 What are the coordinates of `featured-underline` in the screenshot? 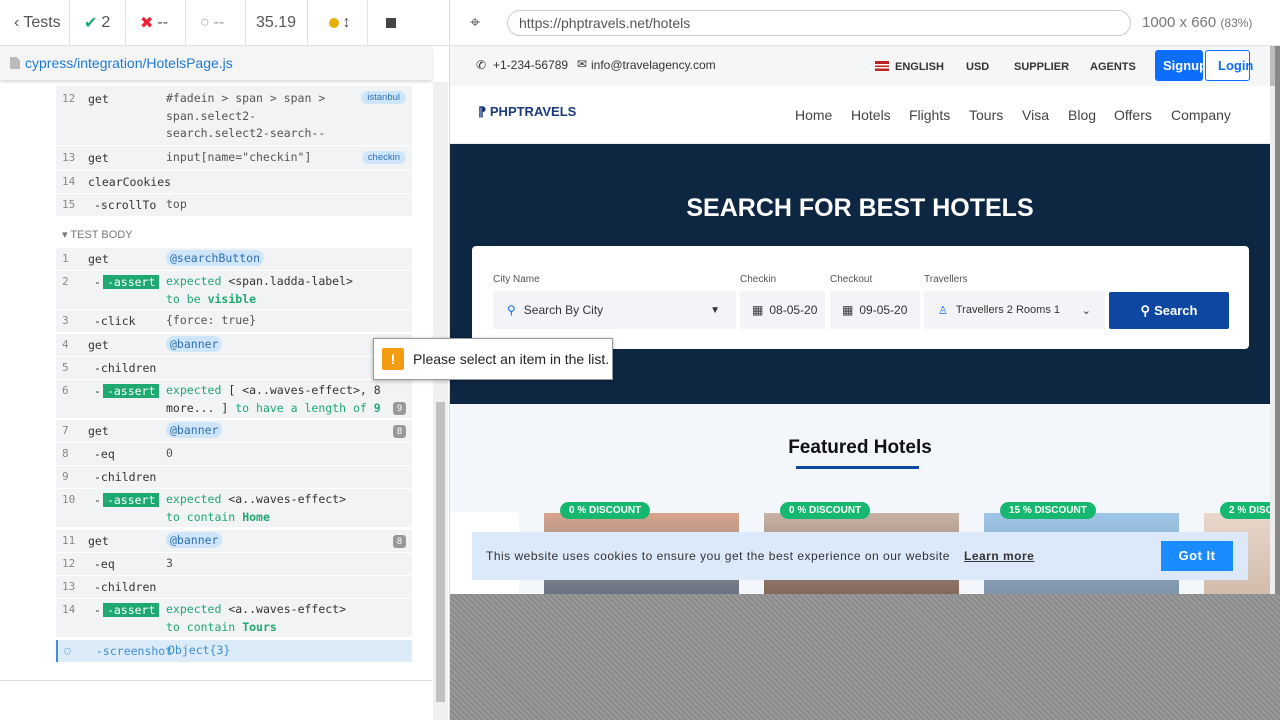 It's located at (857, 467).